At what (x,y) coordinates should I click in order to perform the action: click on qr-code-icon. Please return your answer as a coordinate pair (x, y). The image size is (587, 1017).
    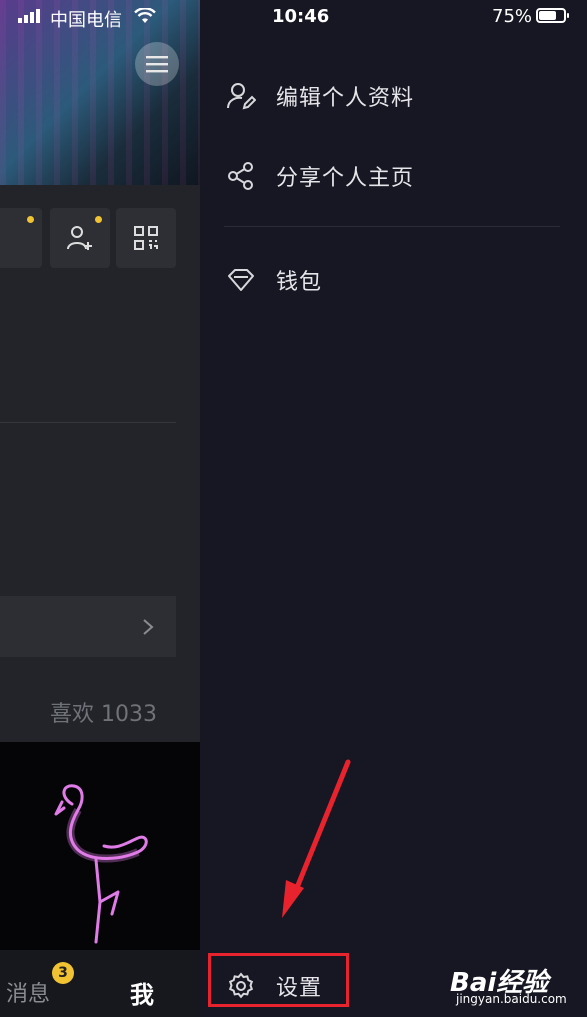
    Looking at the image, I should click on (146, 238).